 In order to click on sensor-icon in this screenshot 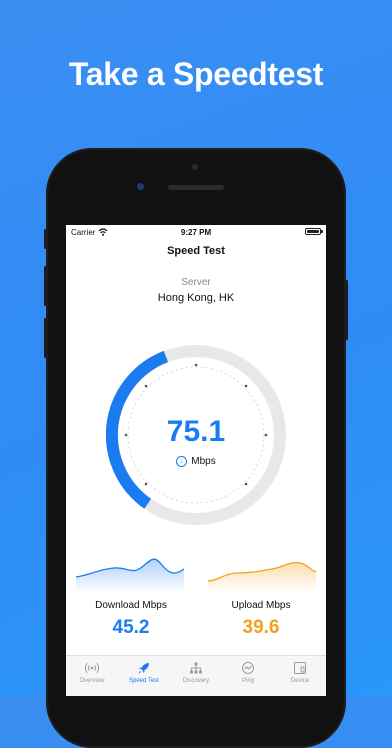, I will do `click(140, 186)`.